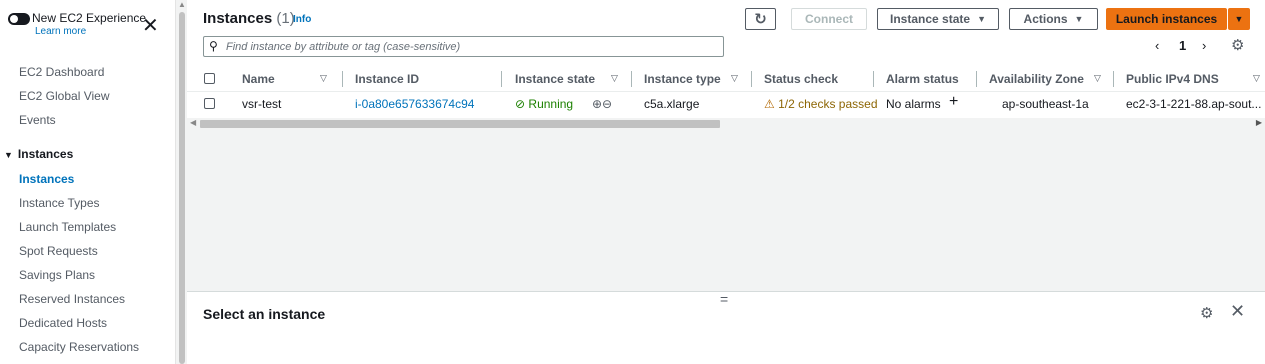  I want to click on cell-name: vsr-test, so click(262, 104).